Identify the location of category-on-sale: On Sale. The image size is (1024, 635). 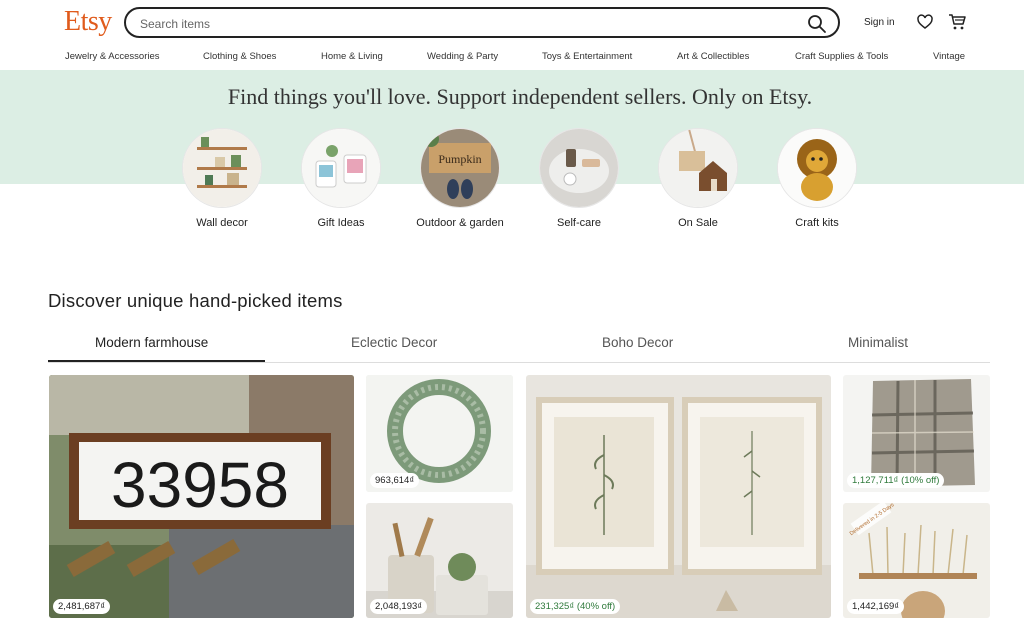
(698, 179).